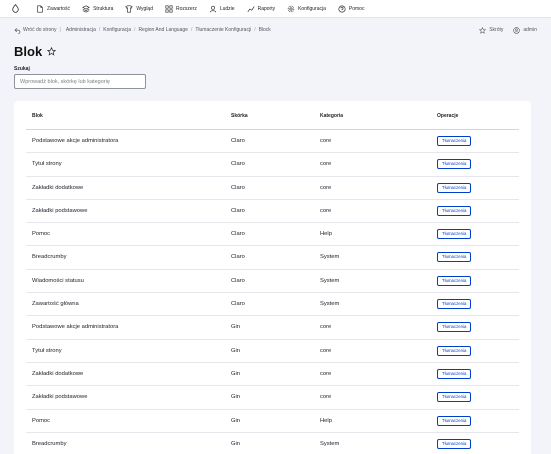 Image resolution: width=551 pixels, height=454 pixels. I want to click on people-icon, so click(213, 9).